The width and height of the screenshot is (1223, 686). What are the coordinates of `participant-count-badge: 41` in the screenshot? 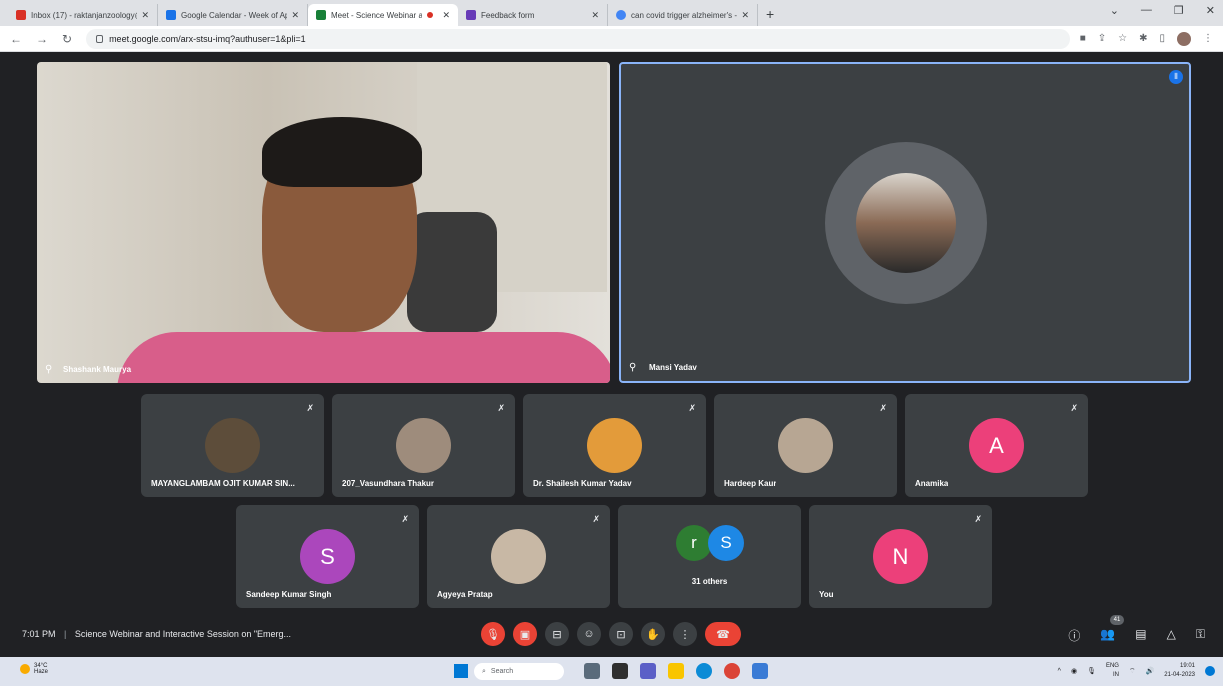 It's located at (1117, 620).